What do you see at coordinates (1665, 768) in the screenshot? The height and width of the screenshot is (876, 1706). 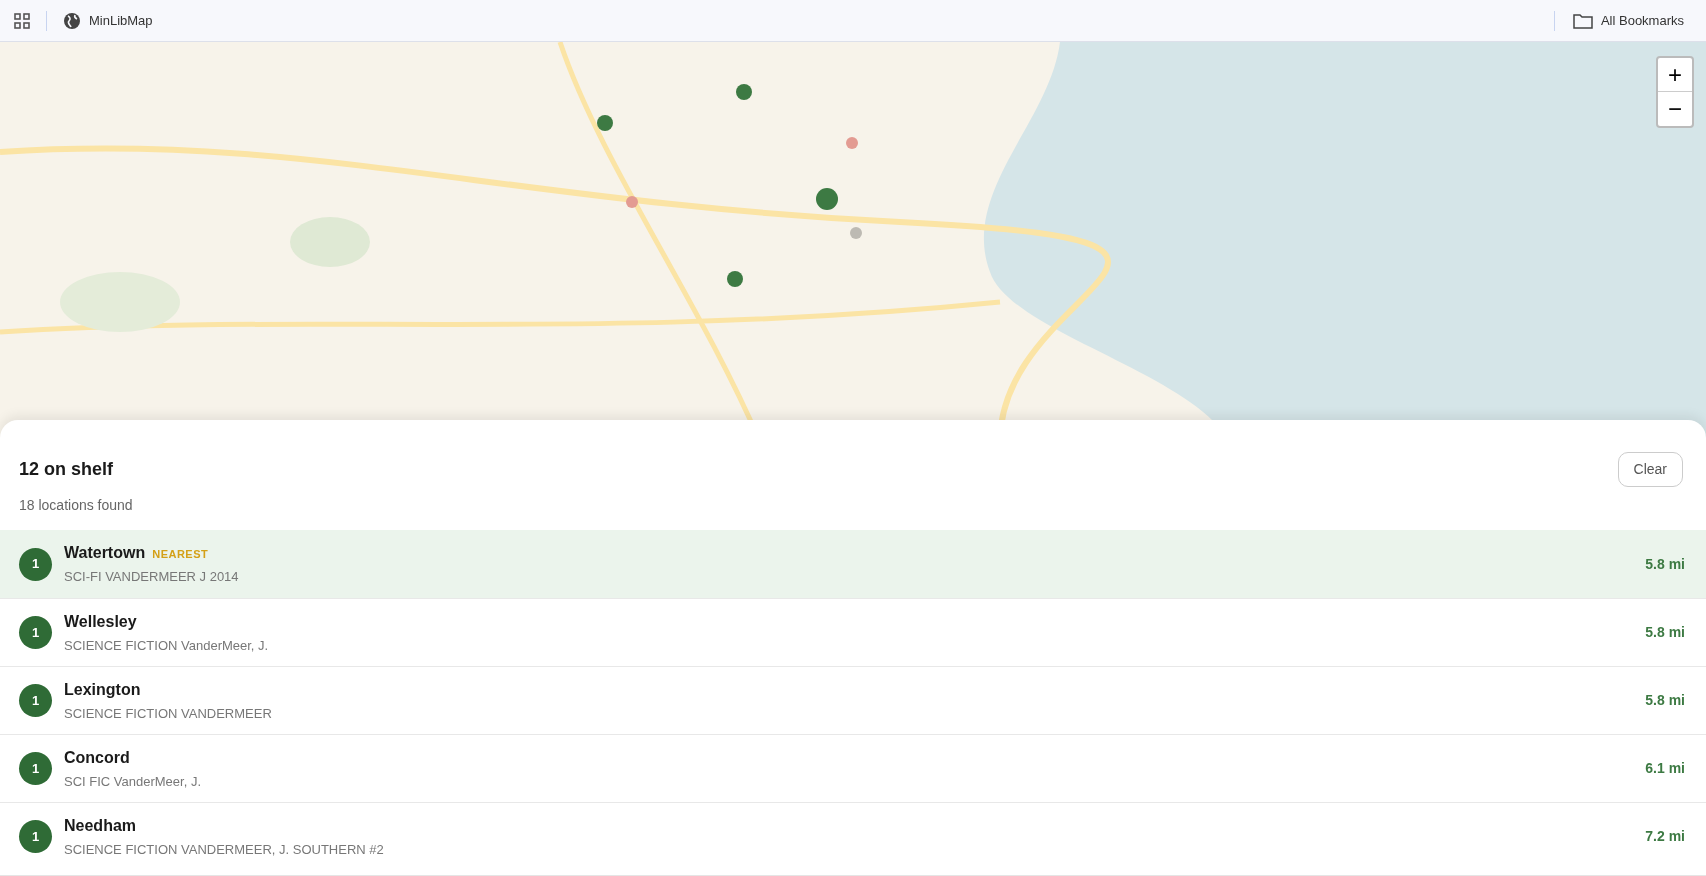 I see `distance: 6.1 mi` at bounding box center [1665, 768].